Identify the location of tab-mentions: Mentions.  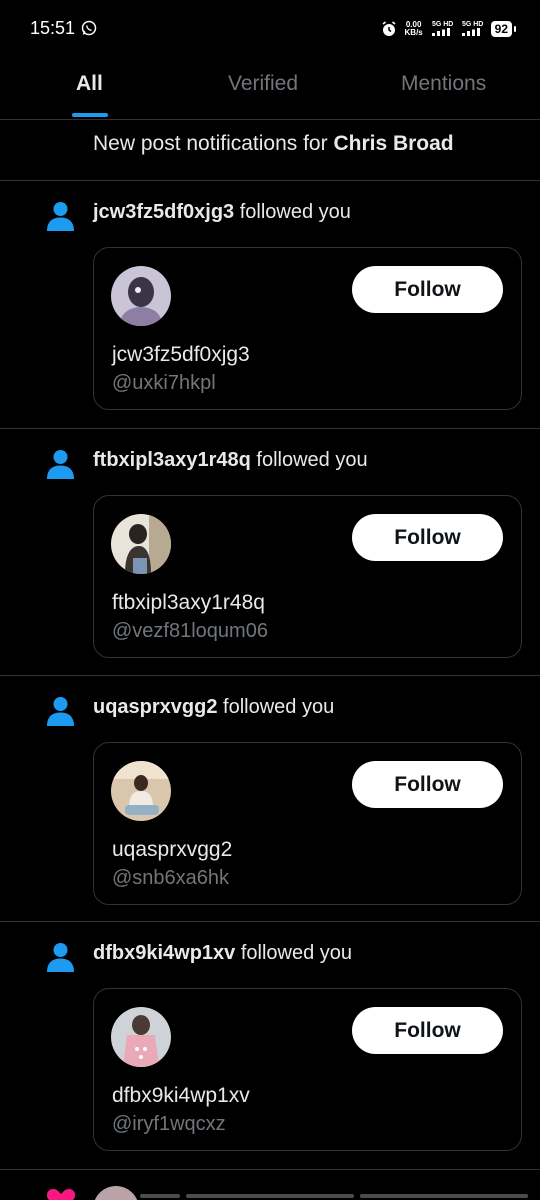
(443, 84).